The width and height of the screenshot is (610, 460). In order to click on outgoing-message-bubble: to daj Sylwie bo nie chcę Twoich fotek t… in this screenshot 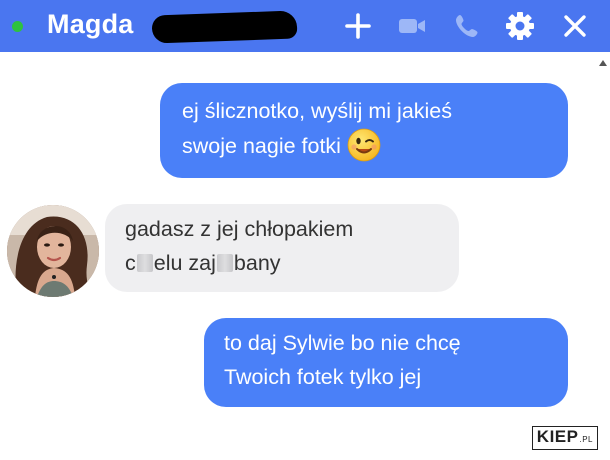, I will do `click(386, 362)`.